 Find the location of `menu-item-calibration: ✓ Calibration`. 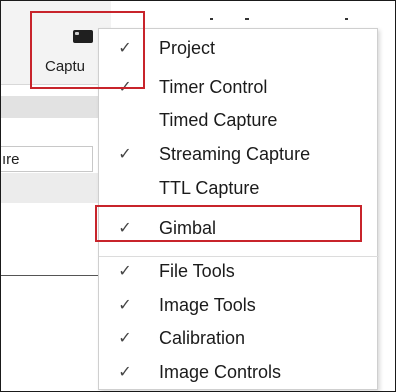

menu-item-calibration: ✓ Calibration is located at coordinates (239, 338).